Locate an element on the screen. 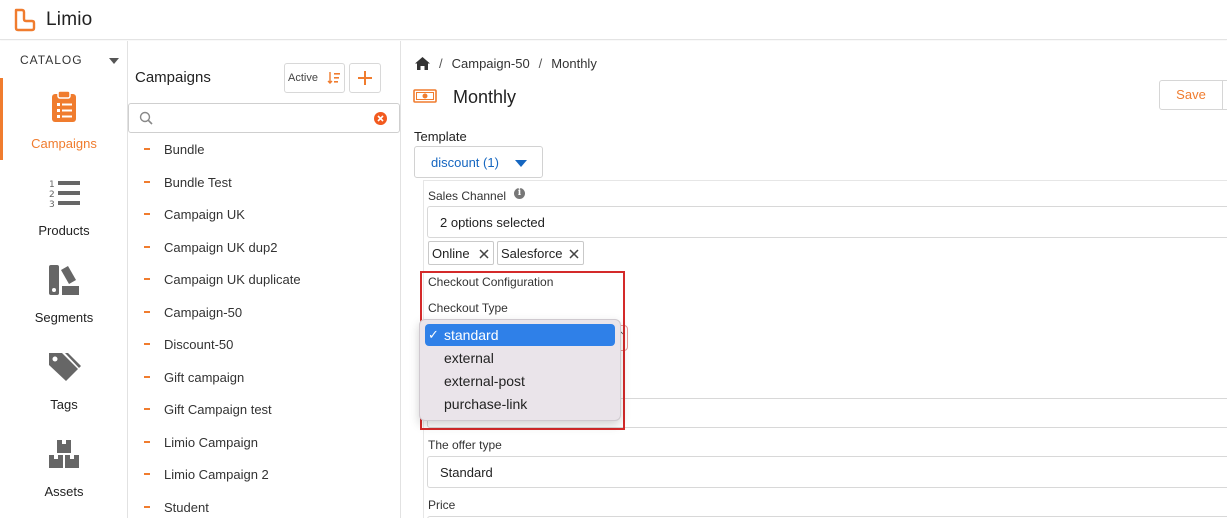  campaign-list-item: Limio Campaign 2 is located at coordinates (264, 475).